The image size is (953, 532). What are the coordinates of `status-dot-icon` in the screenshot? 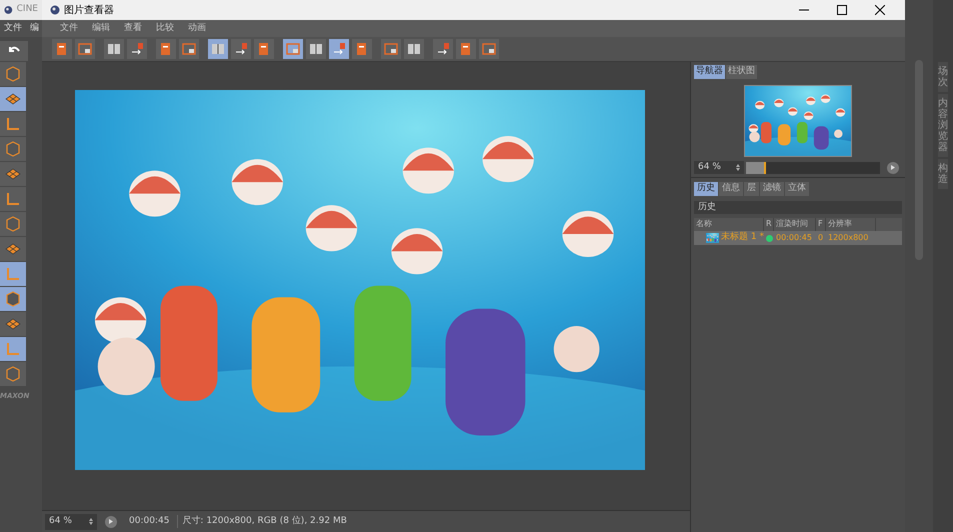 It's located at (769, 238).